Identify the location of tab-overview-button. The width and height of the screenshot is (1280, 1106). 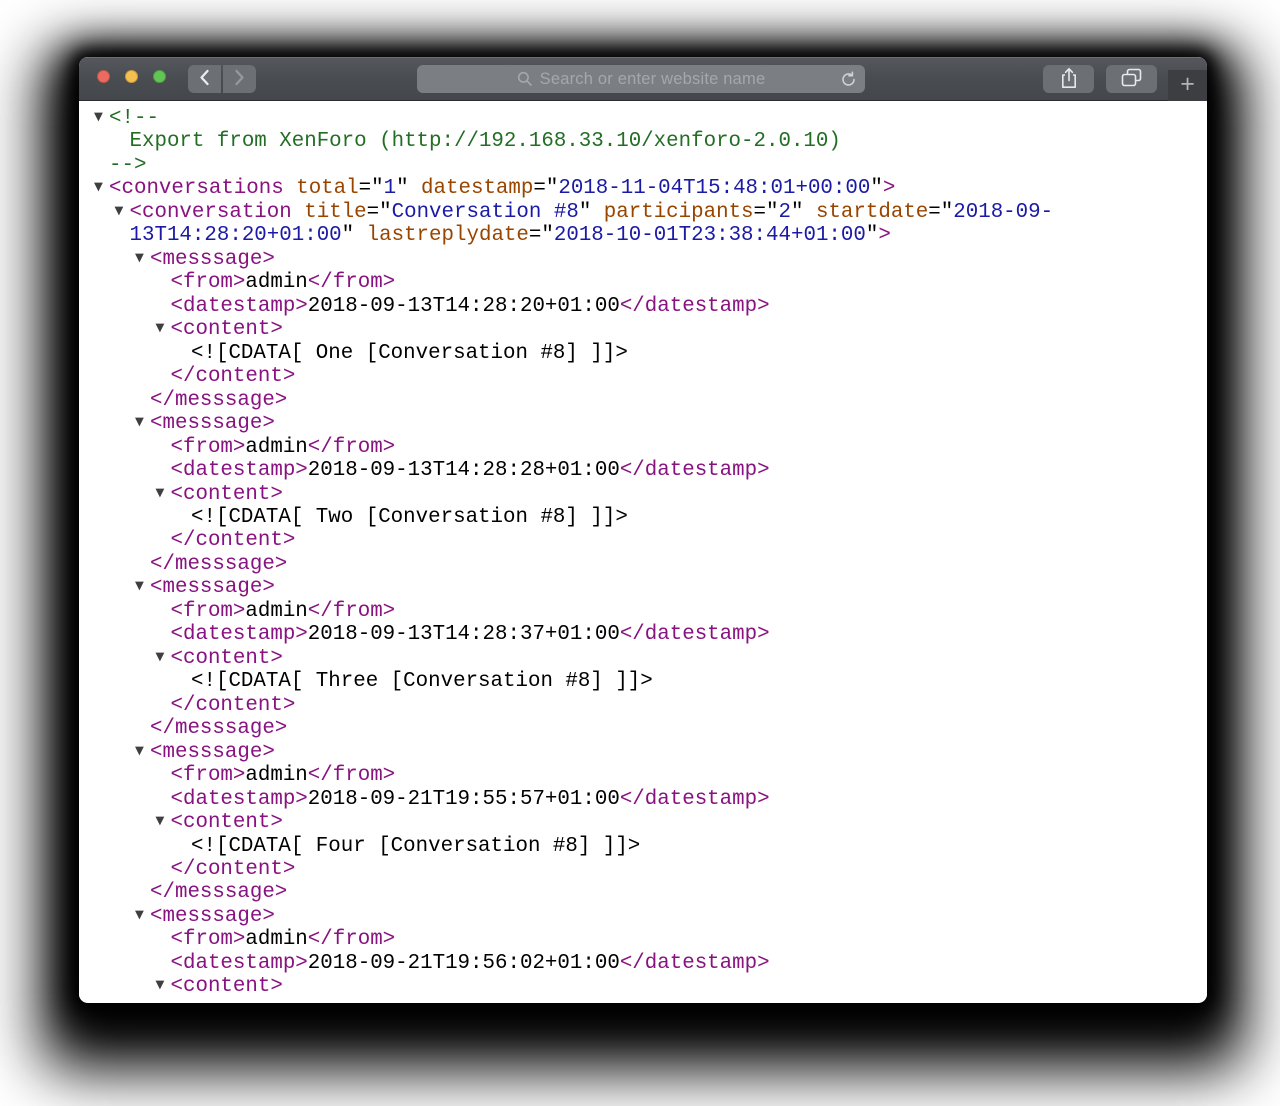
(1131, 79).